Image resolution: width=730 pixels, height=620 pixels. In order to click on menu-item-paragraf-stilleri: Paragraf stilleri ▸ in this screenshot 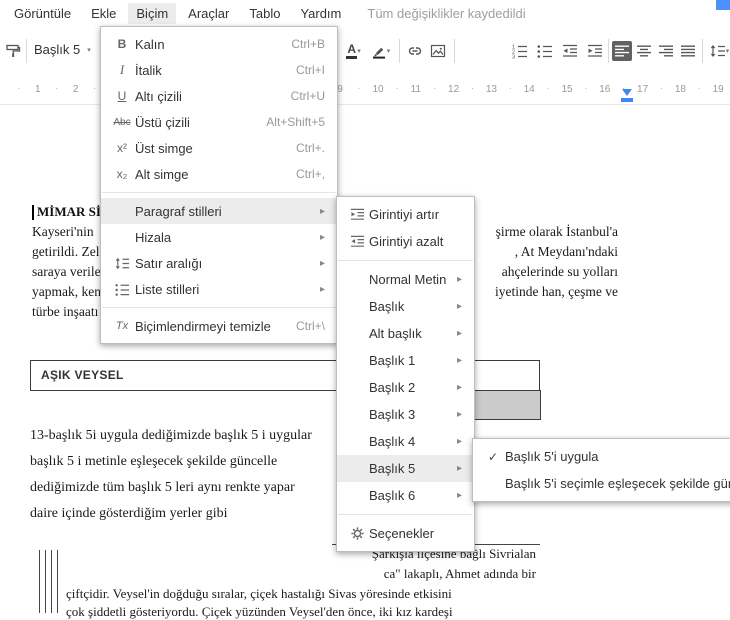, I will do `click(219, 211)`.